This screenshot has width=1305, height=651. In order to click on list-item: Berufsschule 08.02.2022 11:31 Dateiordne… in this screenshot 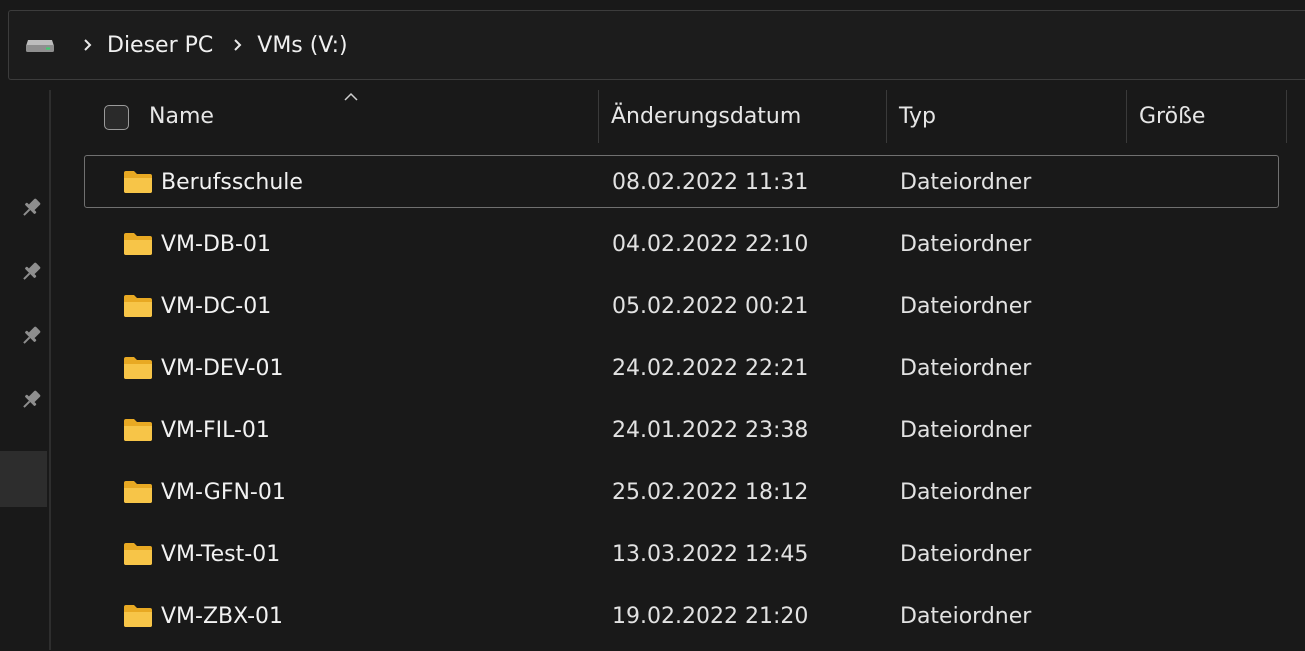, I will do `click(681, 181)`.